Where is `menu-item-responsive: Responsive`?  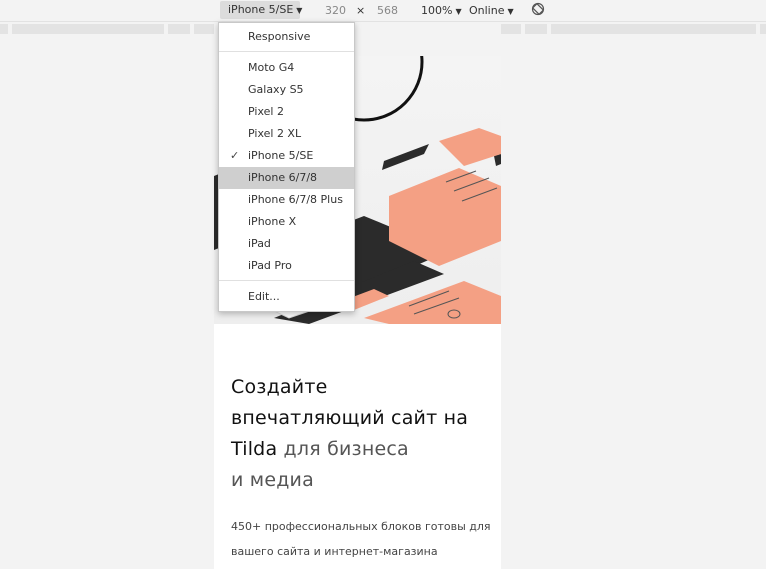
menu-item-responsive: Responsive is located at coordinates (286, 37).